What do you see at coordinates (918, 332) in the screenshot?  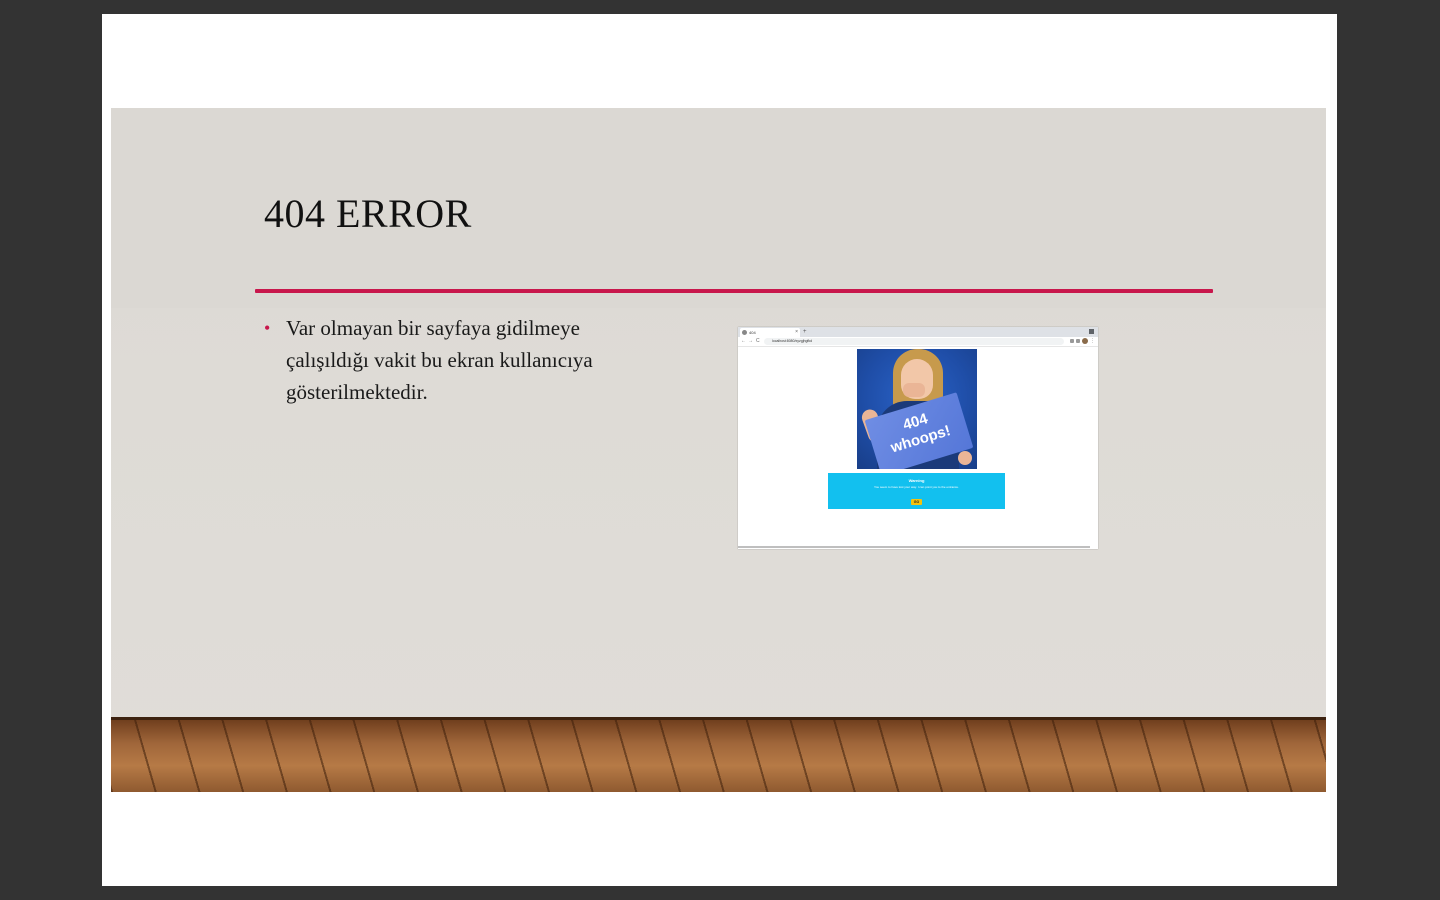 I see `browser-tab-bar: 404 × +` at bounding box center [918, 332].